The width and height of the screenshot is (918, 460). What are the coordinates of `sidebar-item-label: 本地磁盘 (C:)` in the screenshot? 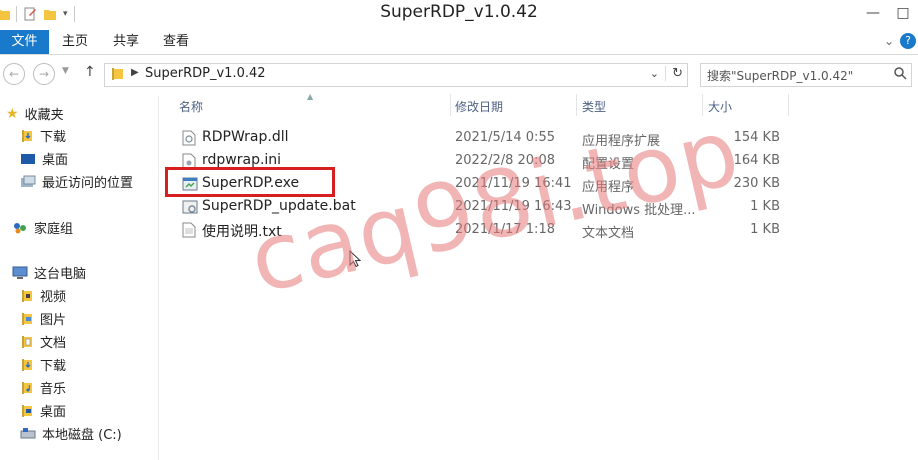 It's located at (82, 435).